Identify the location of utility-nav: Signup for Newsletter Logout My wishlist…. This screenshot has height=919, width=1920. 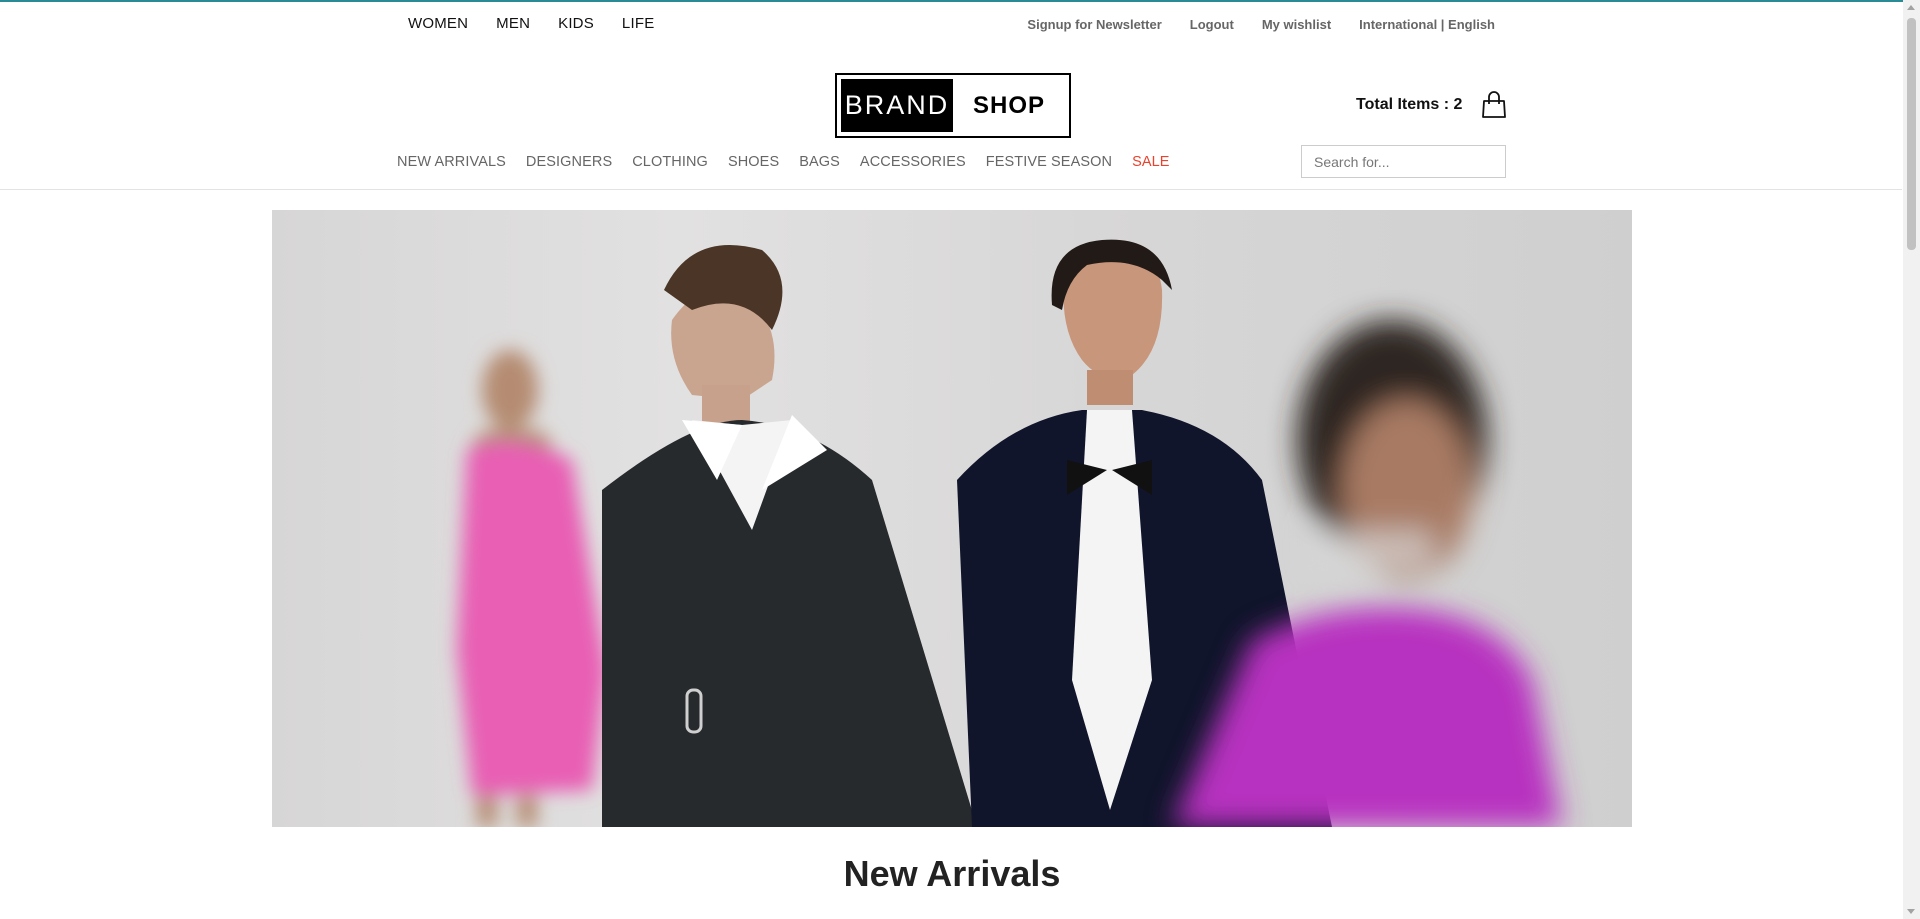
(1261, 24).